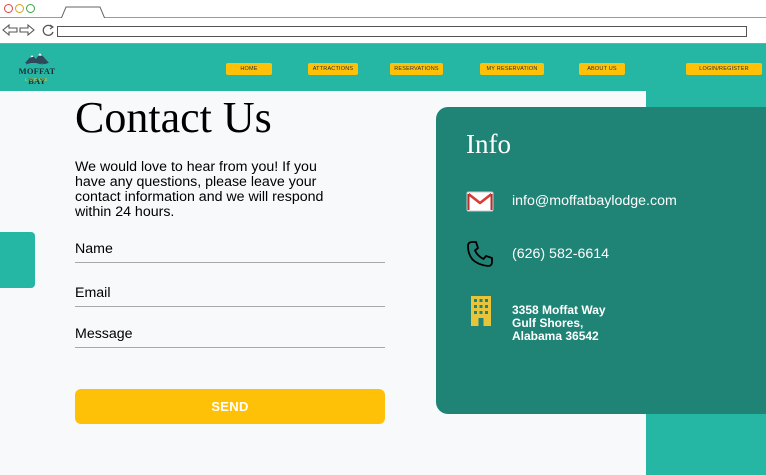  Describe the element at coordinates (249, 69) in the screenshot. I see `nav-home: HOME` at that location.